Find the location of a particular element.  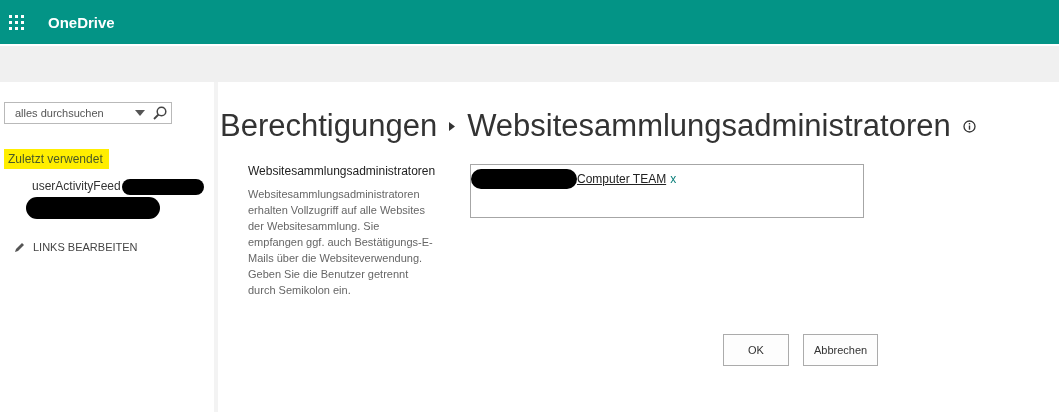

dialog-button: OK is located at coordinates (756, 350).